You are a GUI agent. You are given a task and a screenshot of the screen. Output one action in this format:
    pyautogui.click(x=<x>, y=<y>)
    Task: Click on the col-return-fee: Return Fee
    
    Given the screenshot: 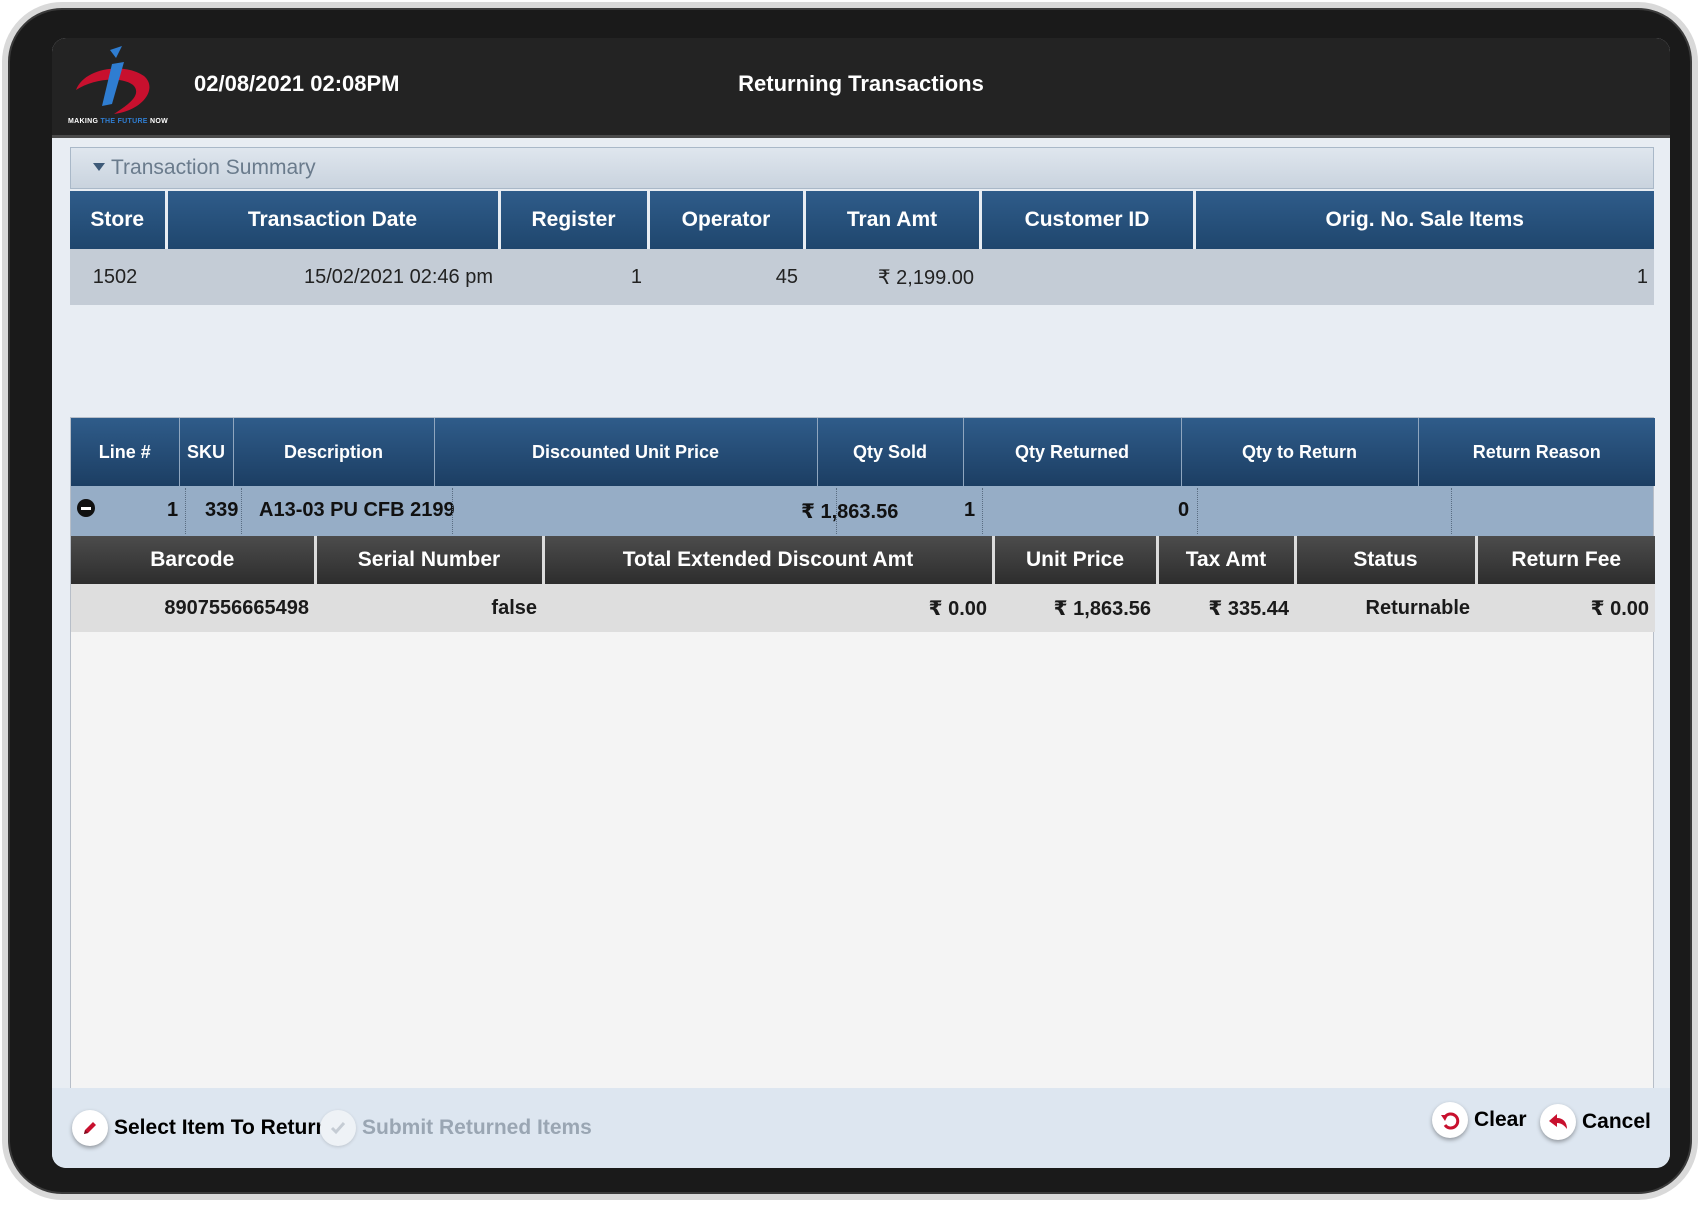 What is the action you would take?
    pyautogui.click(x=1565, y=560)
    